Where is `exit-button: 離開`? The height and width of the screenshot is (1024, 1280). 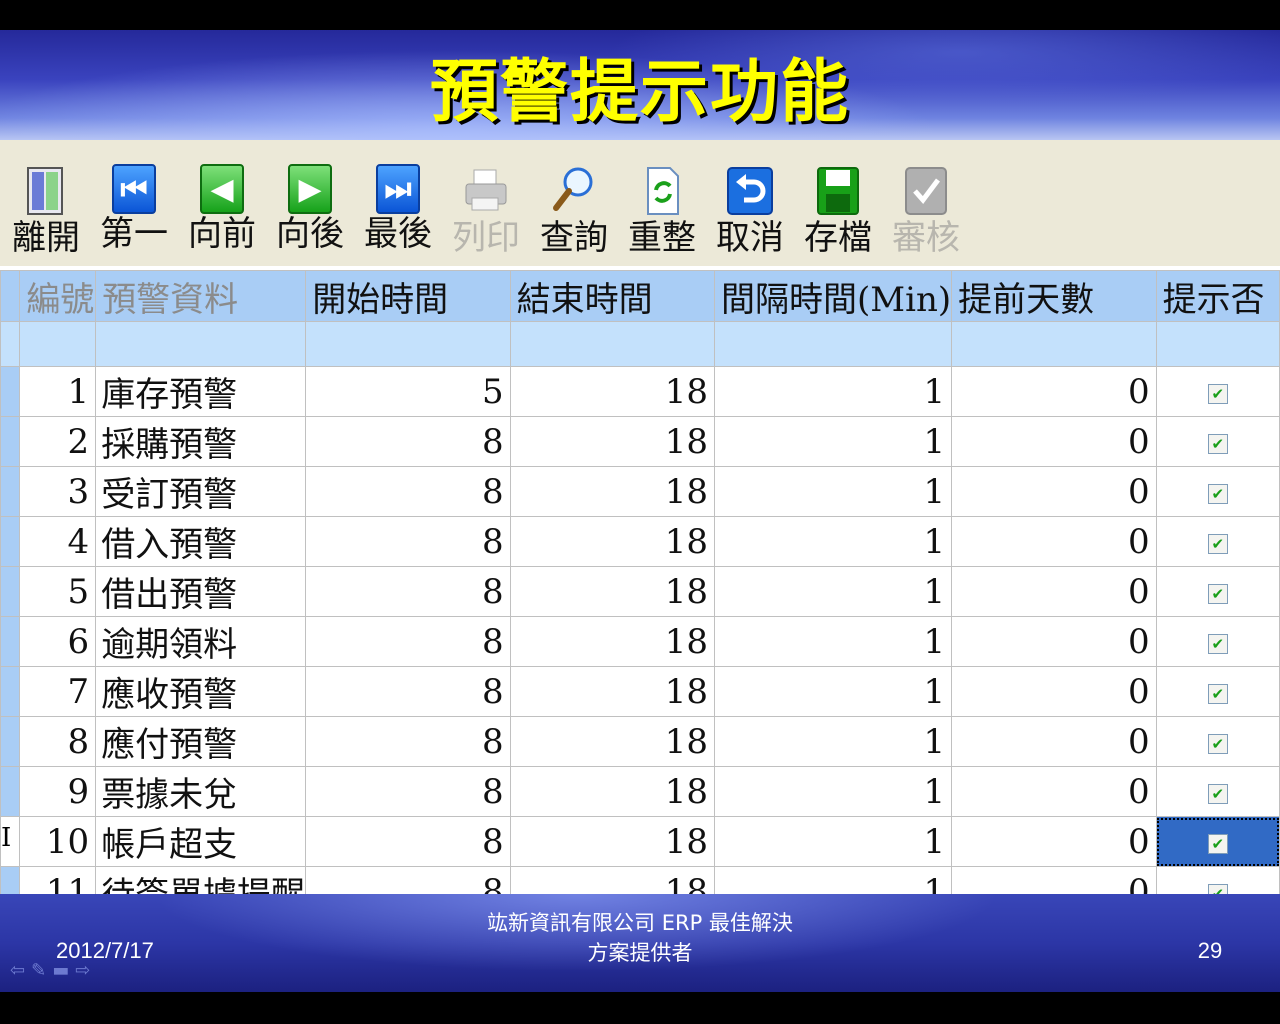 exit-button: 離開 is located at coordinates (46, 206).